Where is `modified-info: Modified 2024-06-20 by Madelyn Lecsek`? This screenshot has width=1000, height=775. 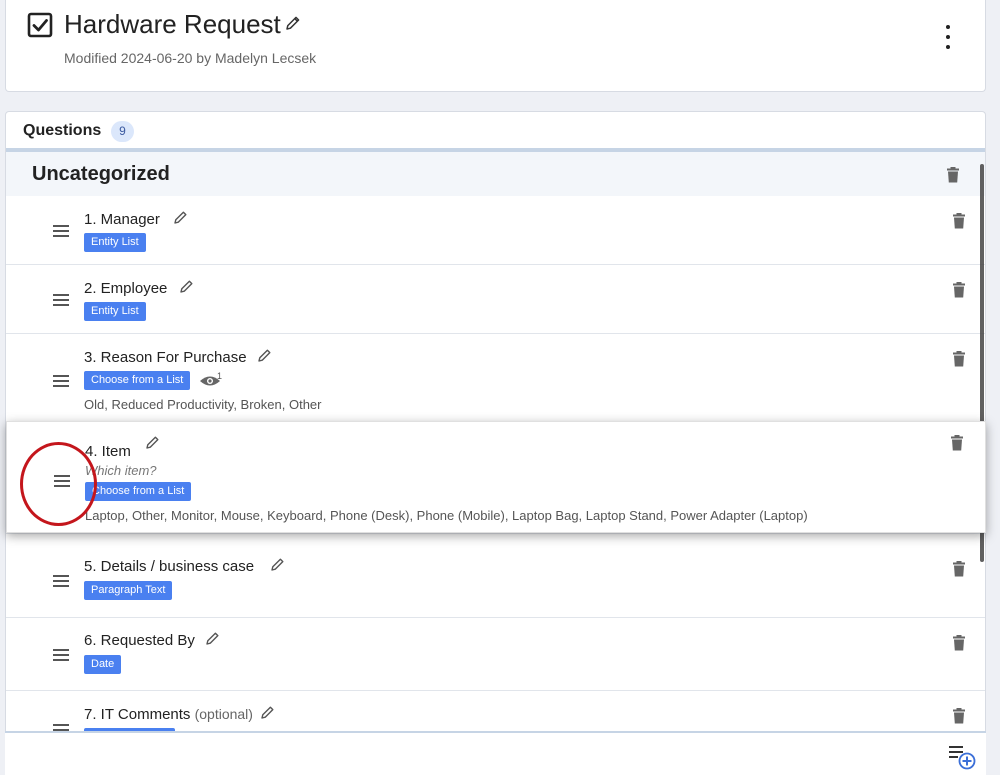 modified-info: Modified 2024-06-20 by Madelyn Lecsek is located at coordinates (190, 58).